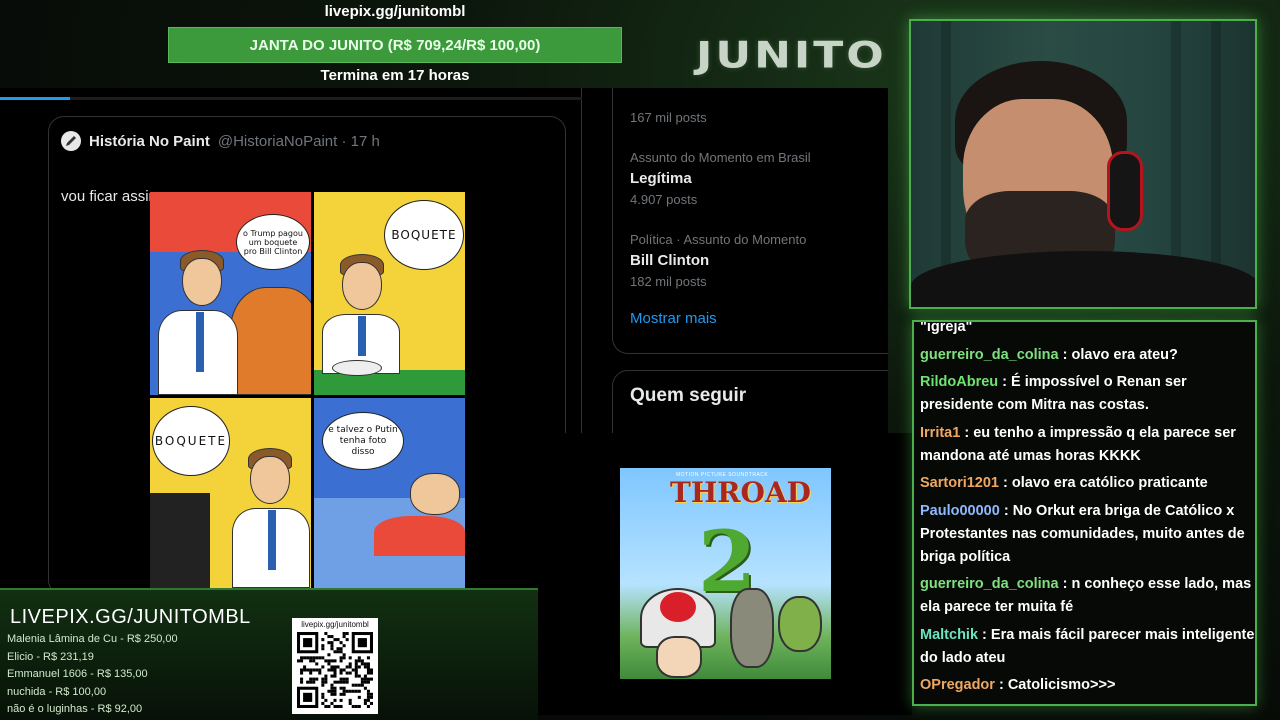  I want to click on headset-icon, so click(1125, 191).